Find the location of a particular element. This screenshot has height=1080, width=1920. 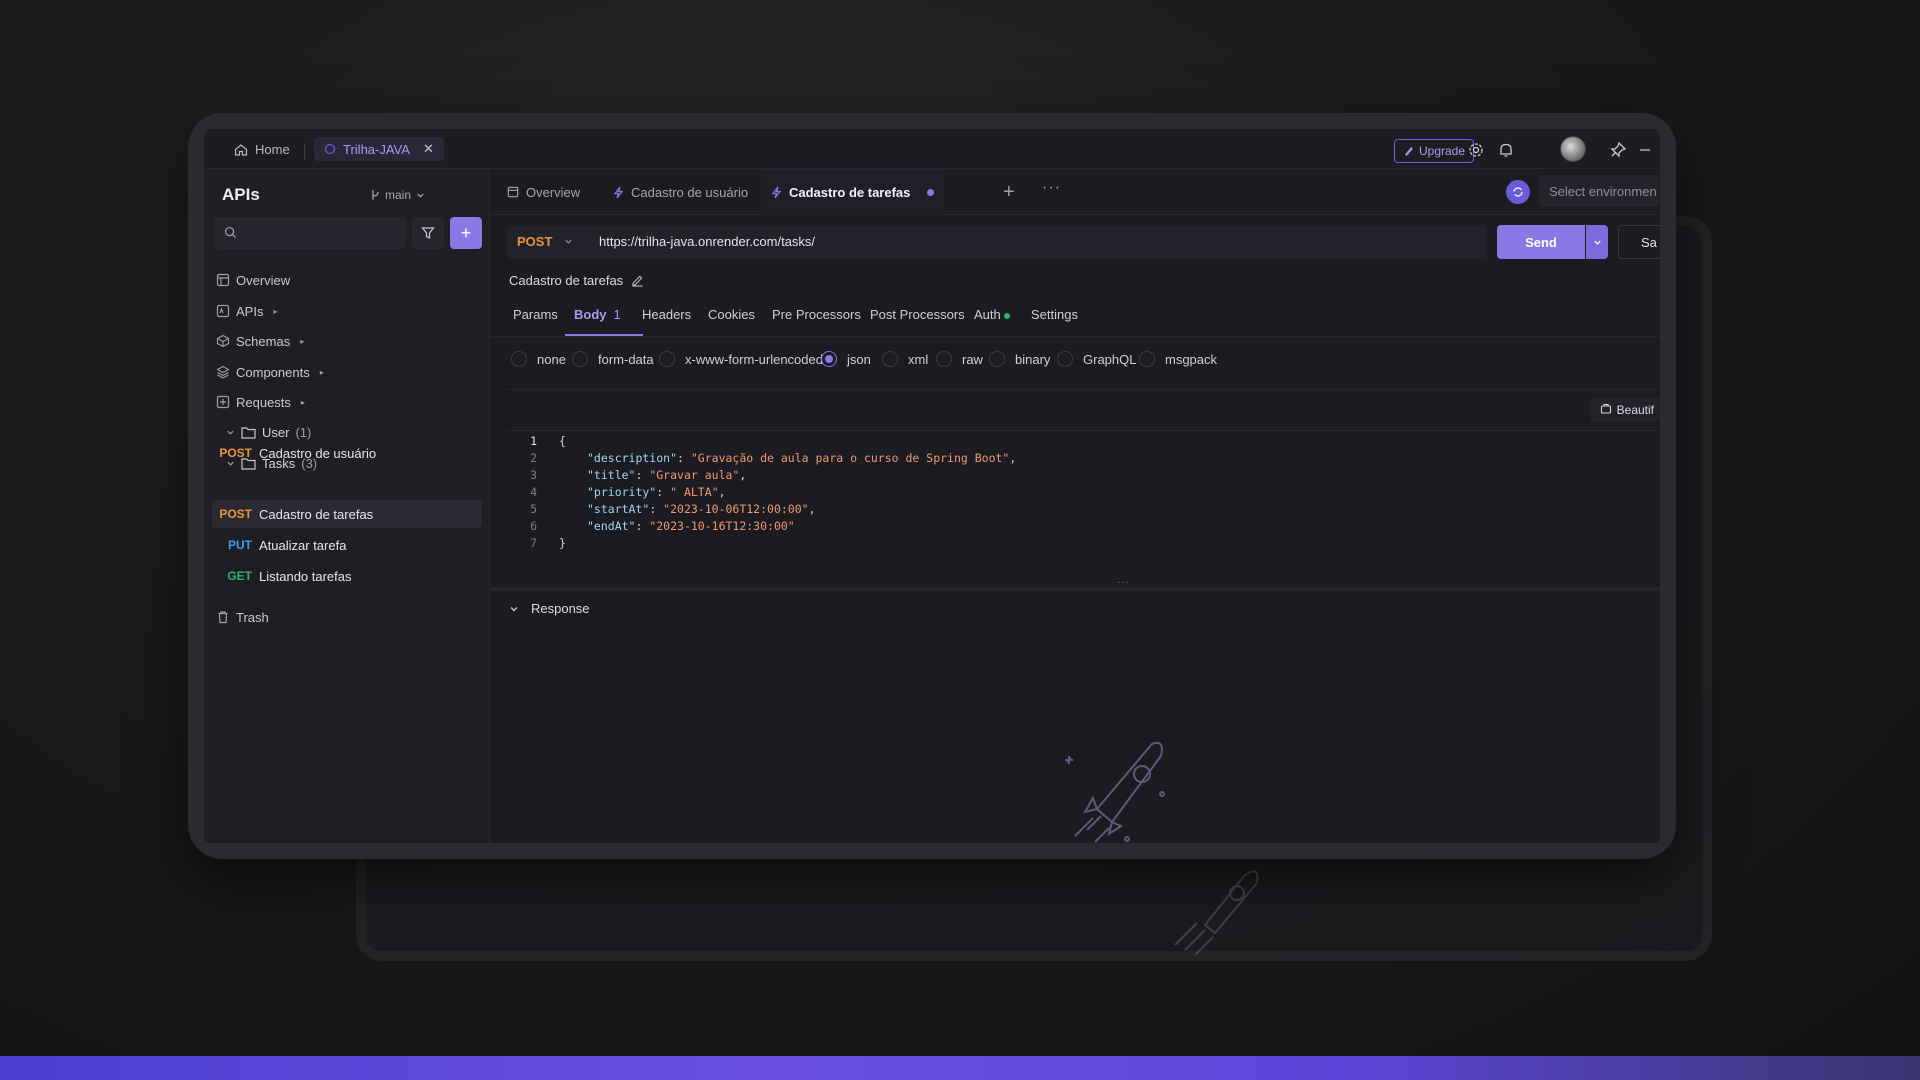

request-item: GET Listando tarefas is located at coordinates (347, 576).